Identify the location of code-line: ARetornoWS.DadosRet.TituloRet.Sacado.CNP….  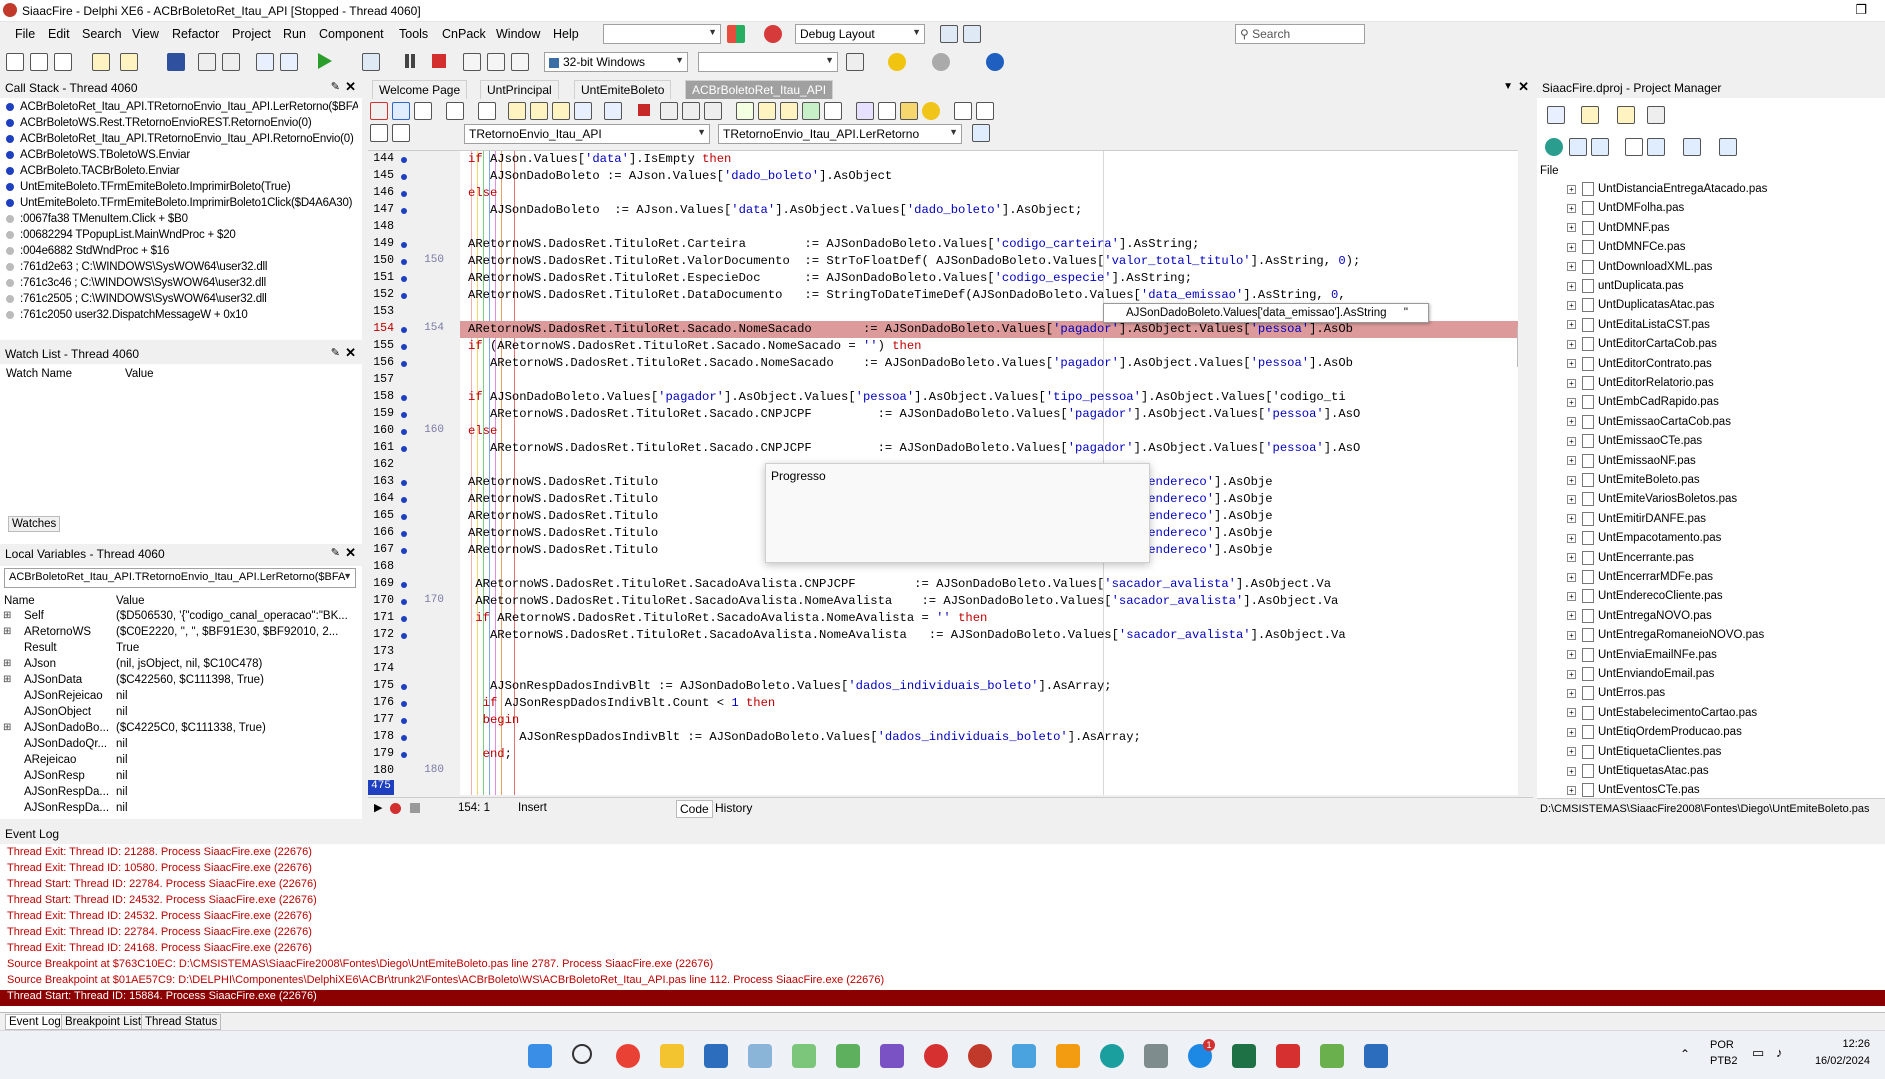
(990, 448).